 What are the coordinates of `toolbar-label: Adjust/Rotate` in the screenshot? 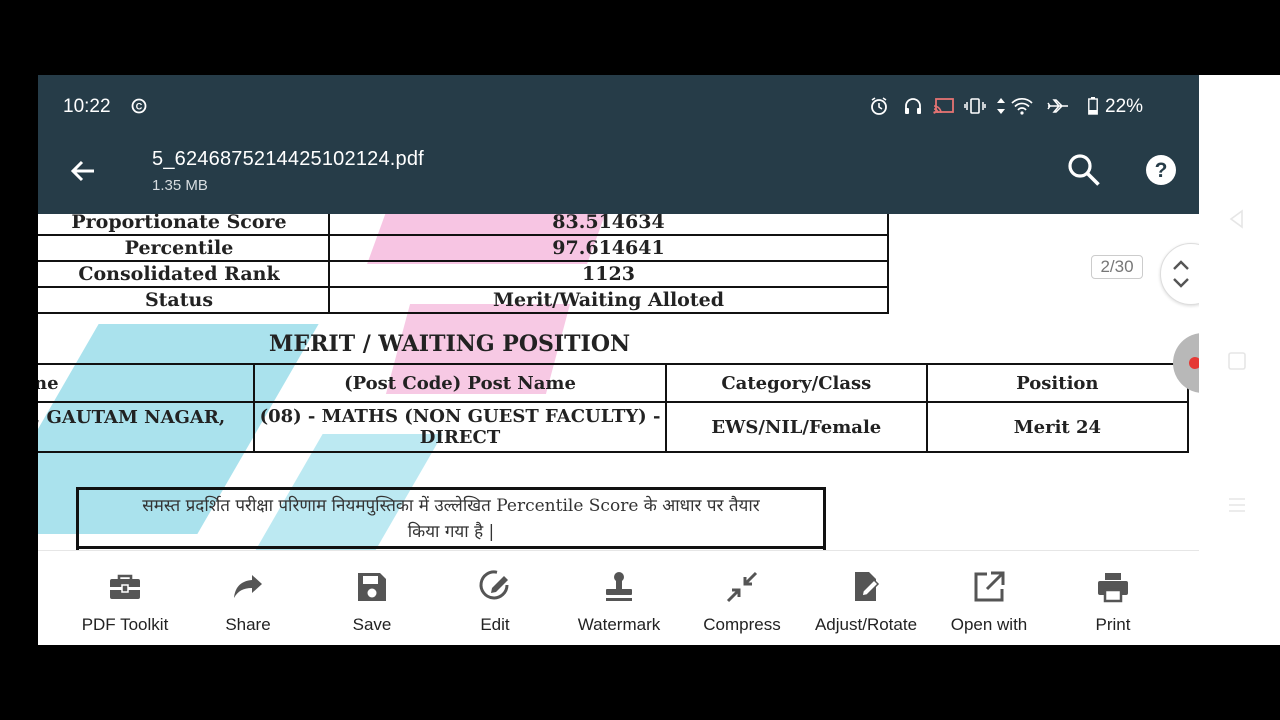 It's located at (866, 624).